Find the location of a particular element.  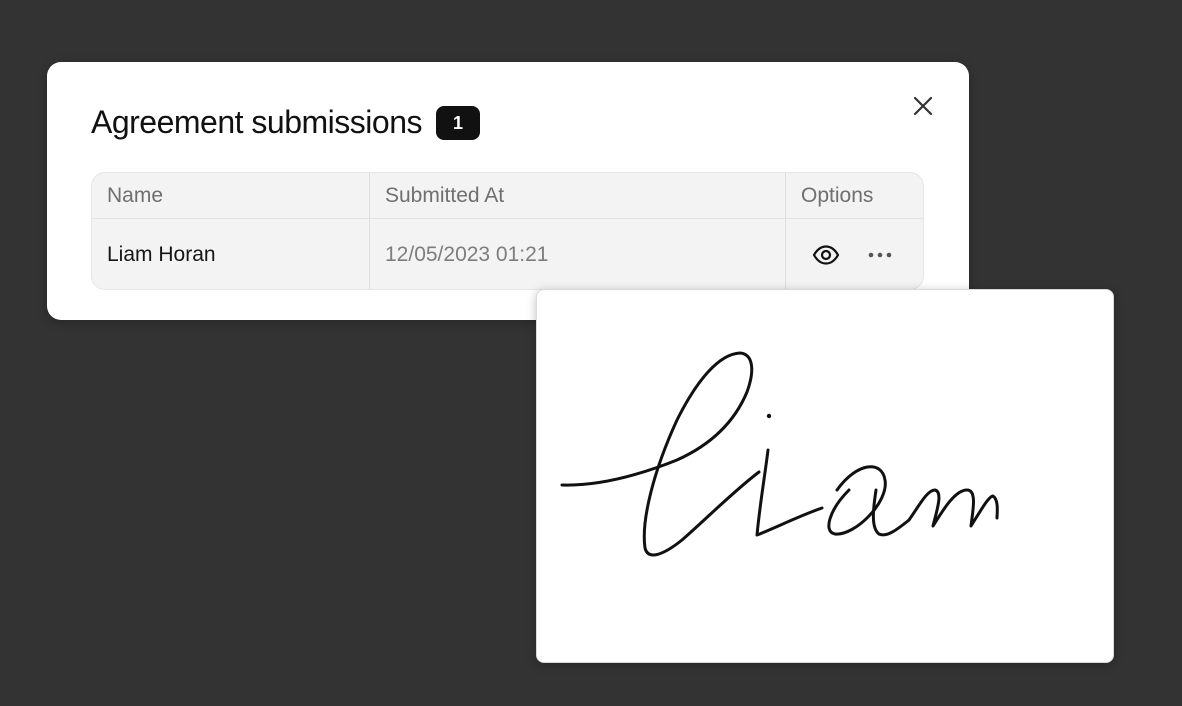

modal-title: Agreement submissions is located at coordinates (256, 122).